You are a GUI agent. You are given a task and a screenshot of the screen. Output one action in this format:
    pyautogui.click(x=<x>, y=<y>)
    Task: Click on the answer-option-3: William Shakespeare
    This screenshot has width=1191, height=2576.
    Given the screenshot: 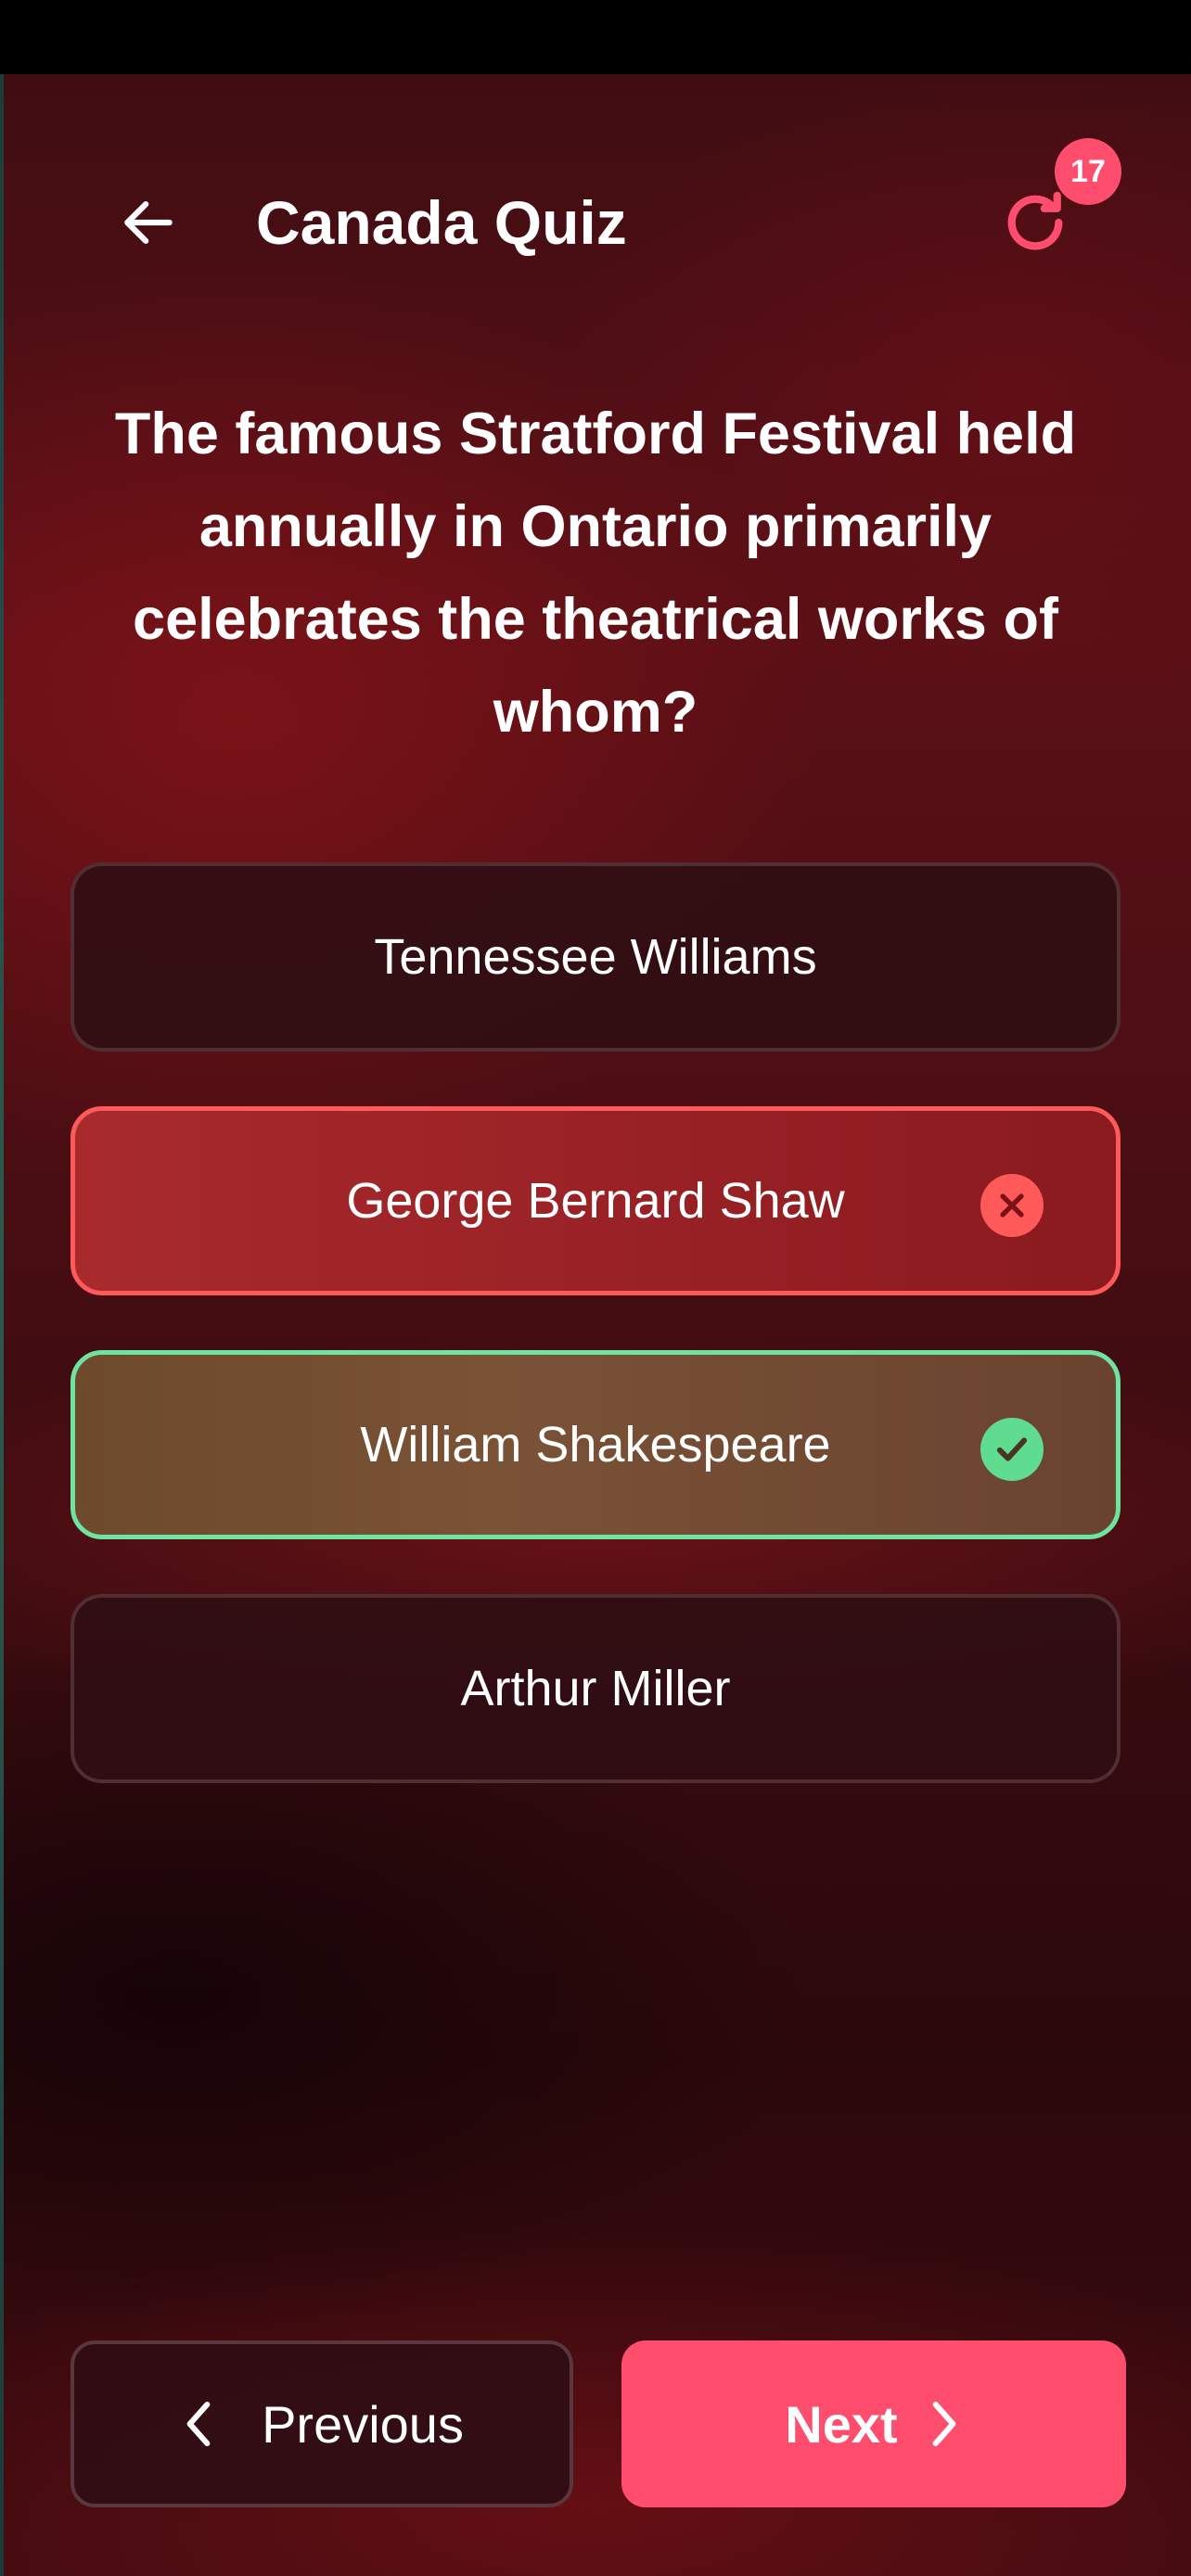 What is the action you would take?
    pyautogui.click(x=595, y=1444)
    